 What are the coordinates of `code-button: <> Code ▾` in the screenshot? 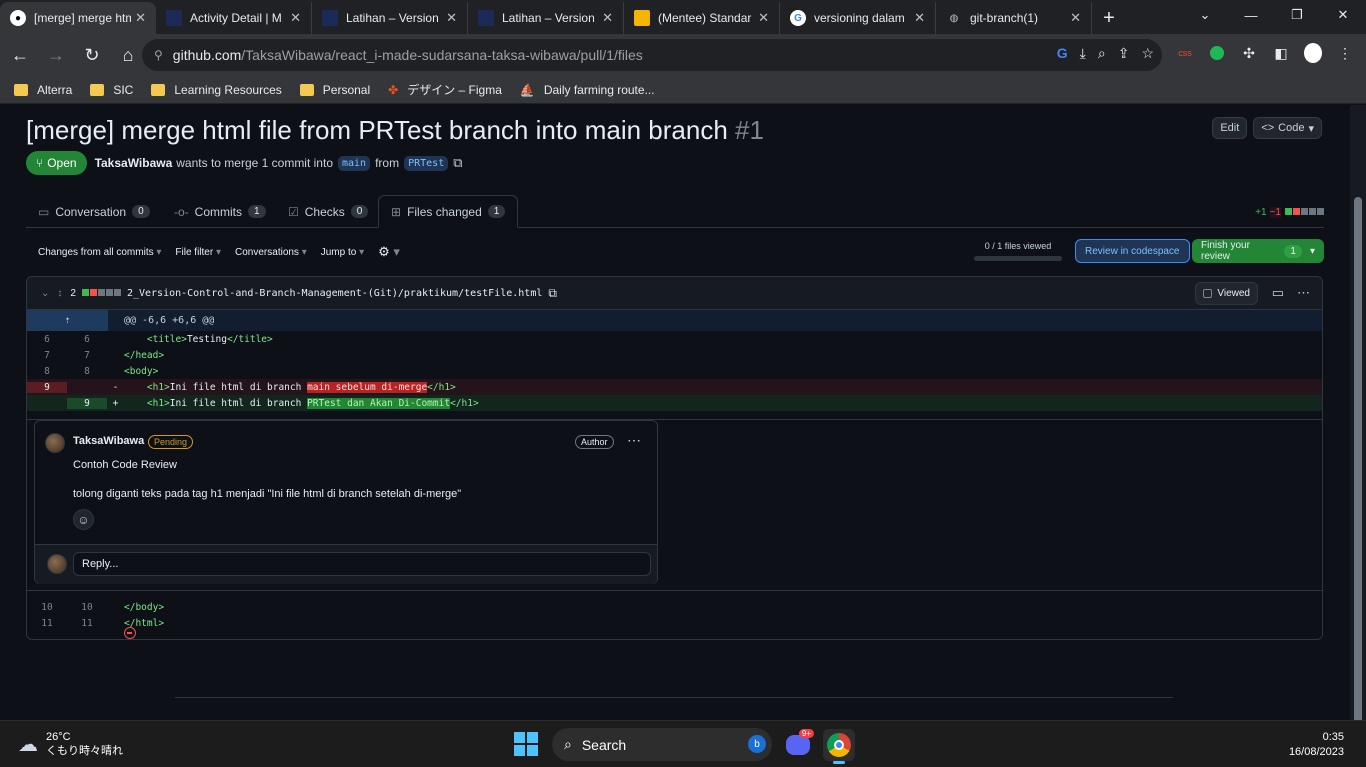 It's located at (1287, 128).